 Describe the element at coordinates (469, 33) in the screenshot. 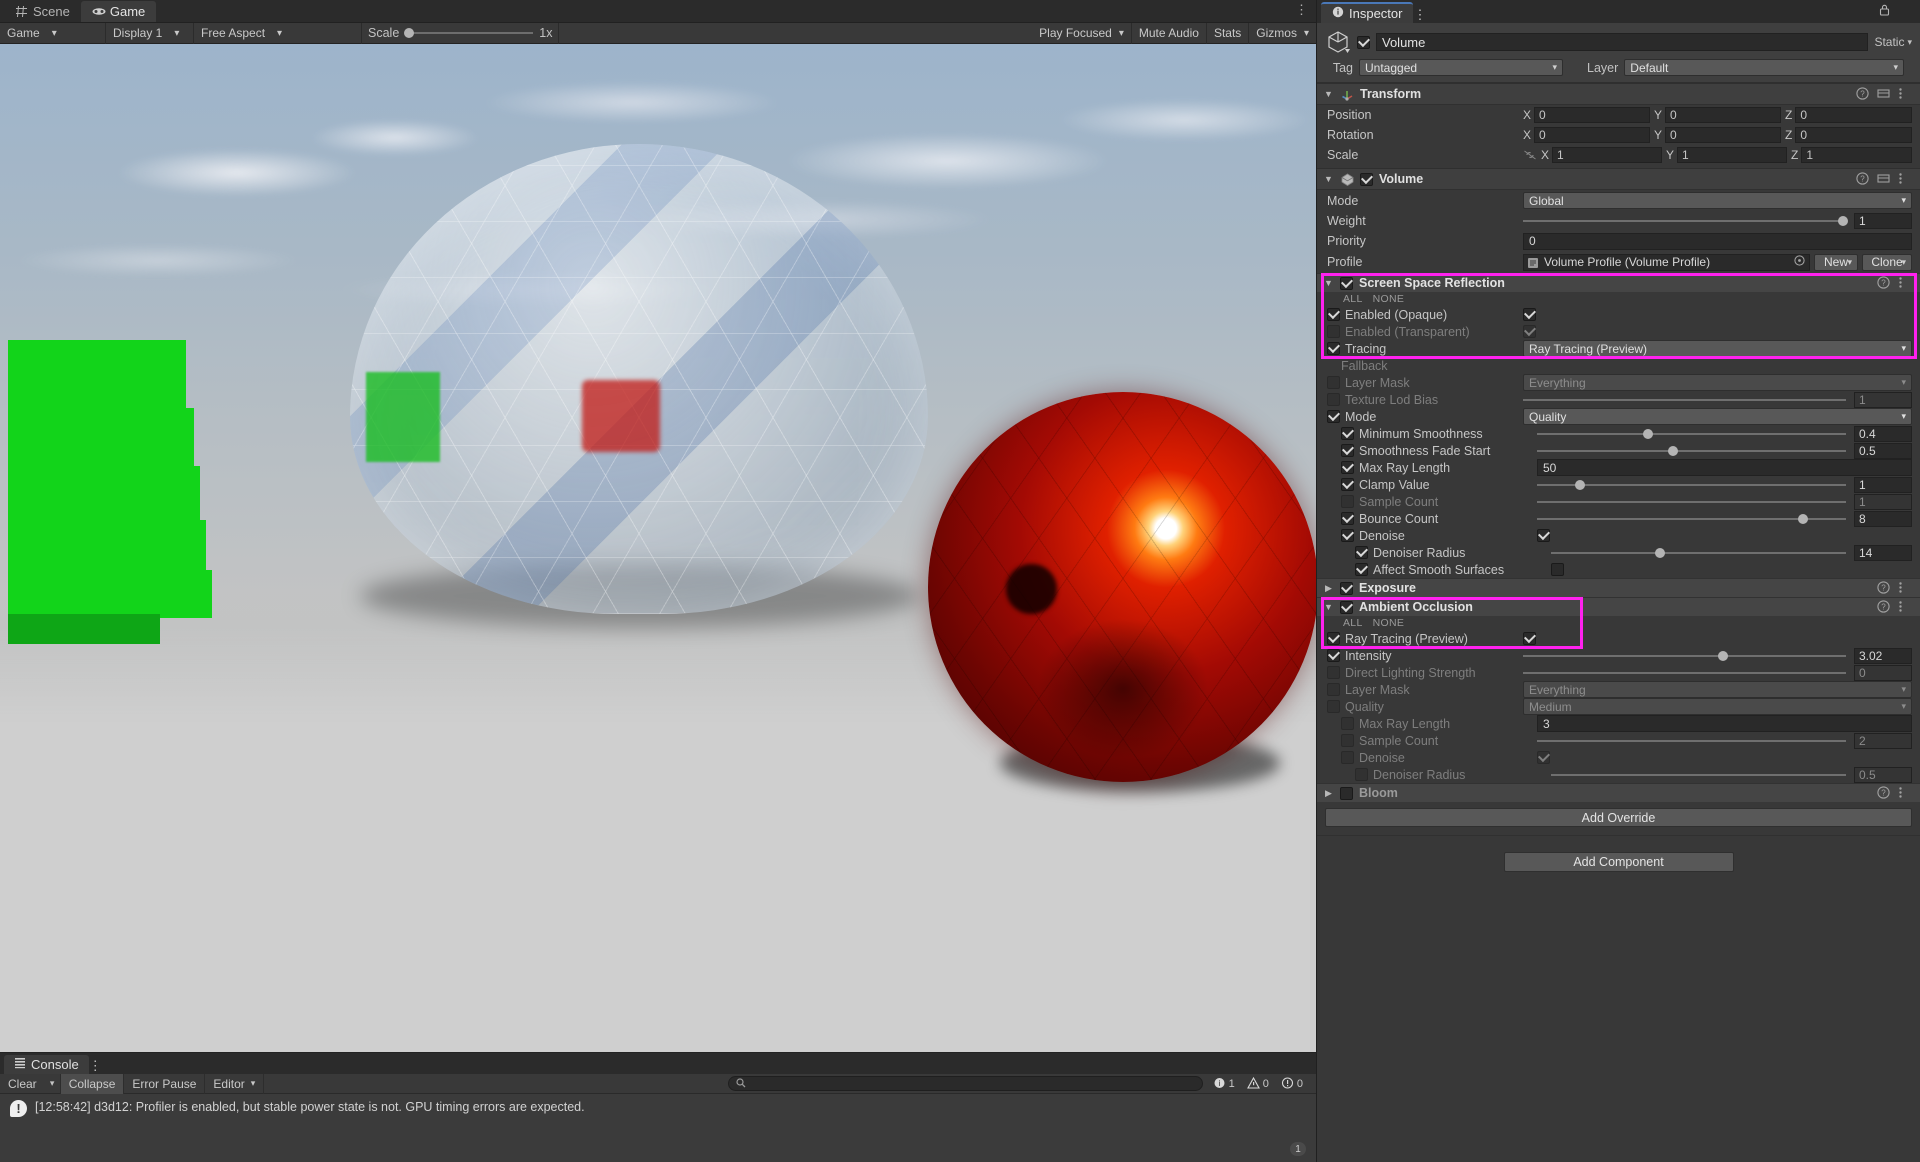

I see `scale-slider-track` at that location.